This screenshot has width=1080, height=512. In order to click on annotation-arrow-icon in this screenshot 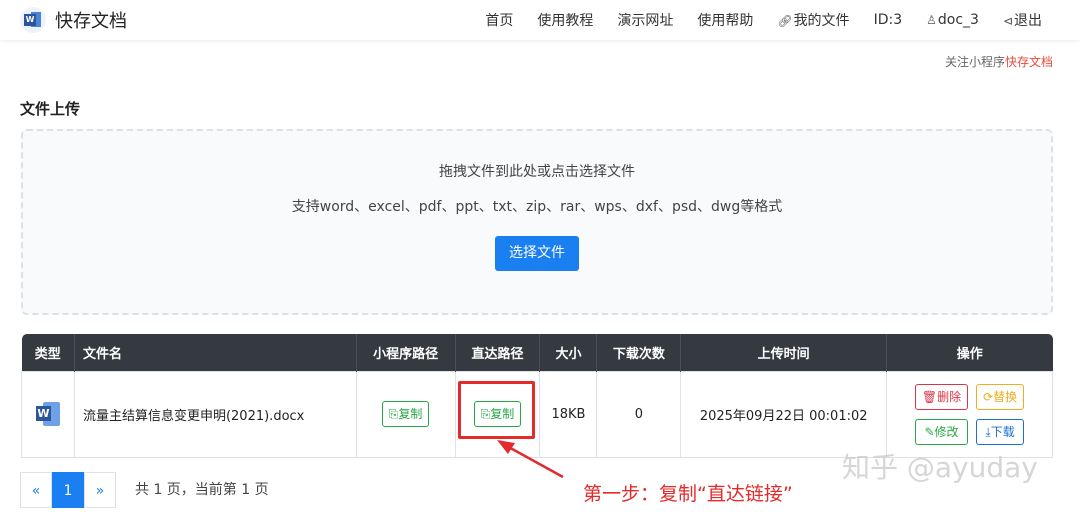, I will do `click(530, 459)`.